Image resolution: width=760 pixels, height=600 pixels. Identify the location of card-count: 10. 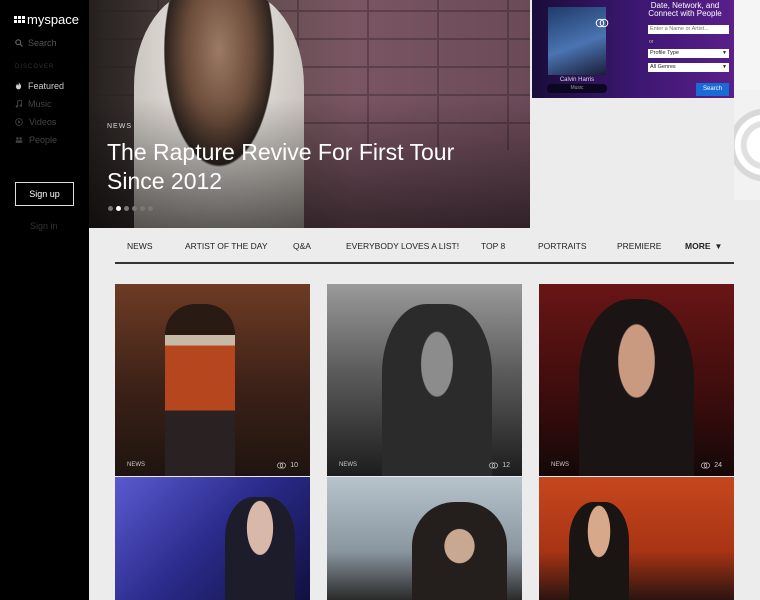
(287, 465).